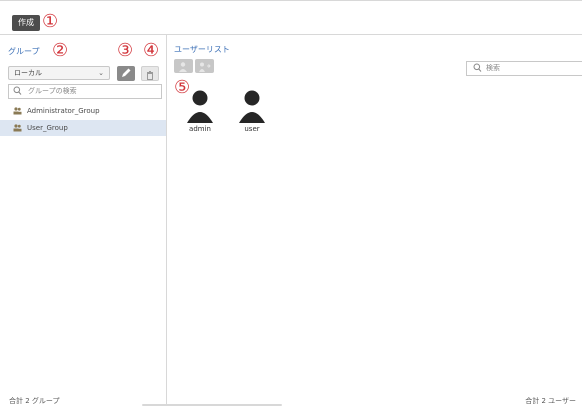  What do you see at coordinates (493, 68) in the screenshot?
I see `user-search-placeholder: 検索` at bounding box center [493, 68].